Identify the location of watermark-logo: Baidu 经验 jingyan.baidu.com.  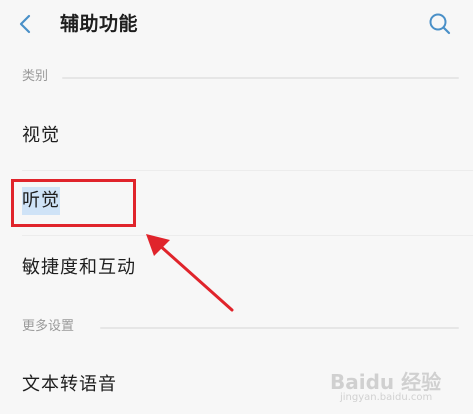
(400, 385).